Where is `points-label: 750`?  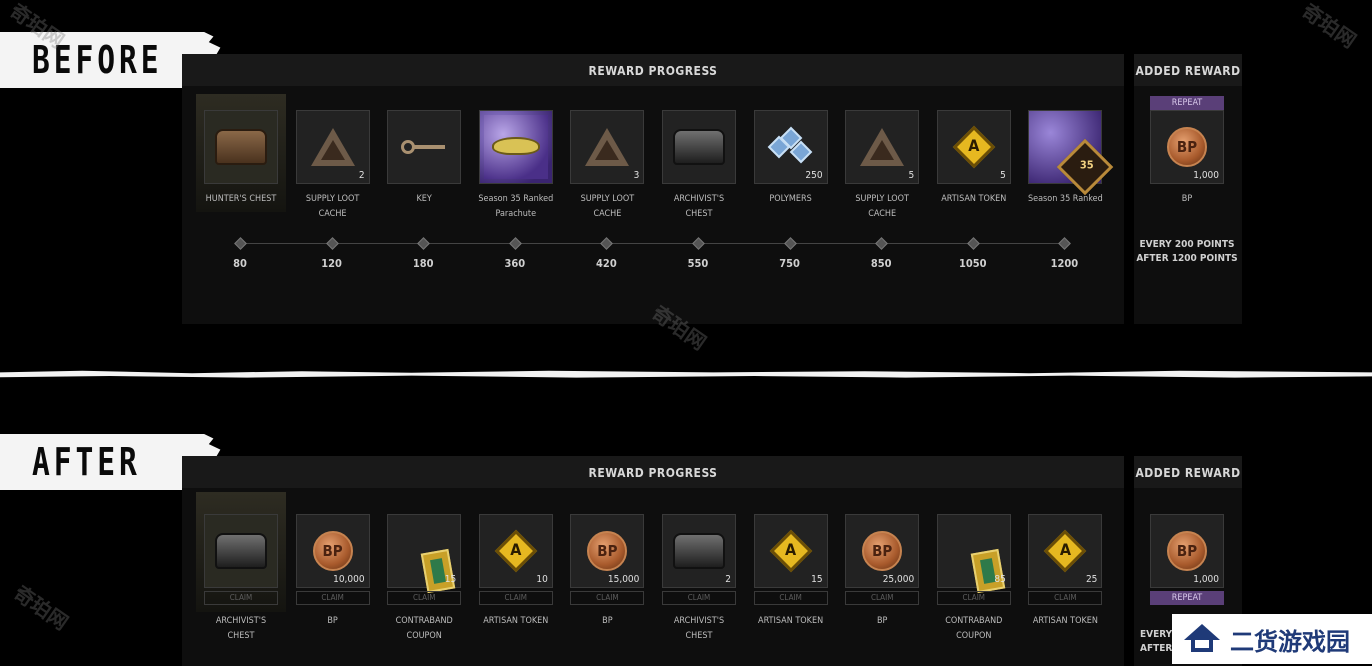
points-label: 750 is located at coordinates (789, 263).